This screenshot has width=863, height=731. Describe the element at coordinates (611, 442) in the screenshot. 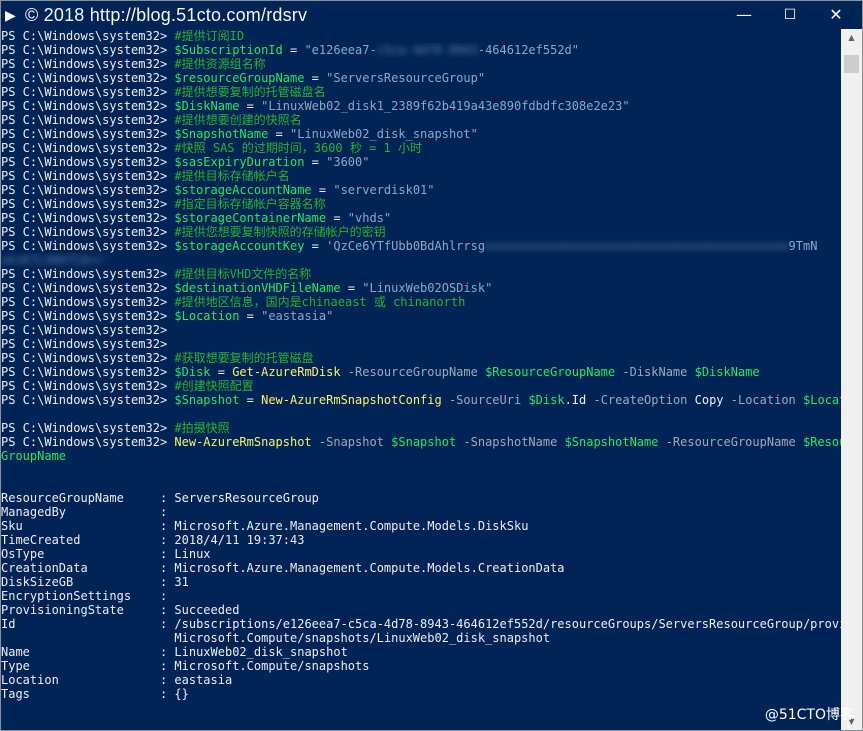

I see `variable: $SnapshotName` at that location.